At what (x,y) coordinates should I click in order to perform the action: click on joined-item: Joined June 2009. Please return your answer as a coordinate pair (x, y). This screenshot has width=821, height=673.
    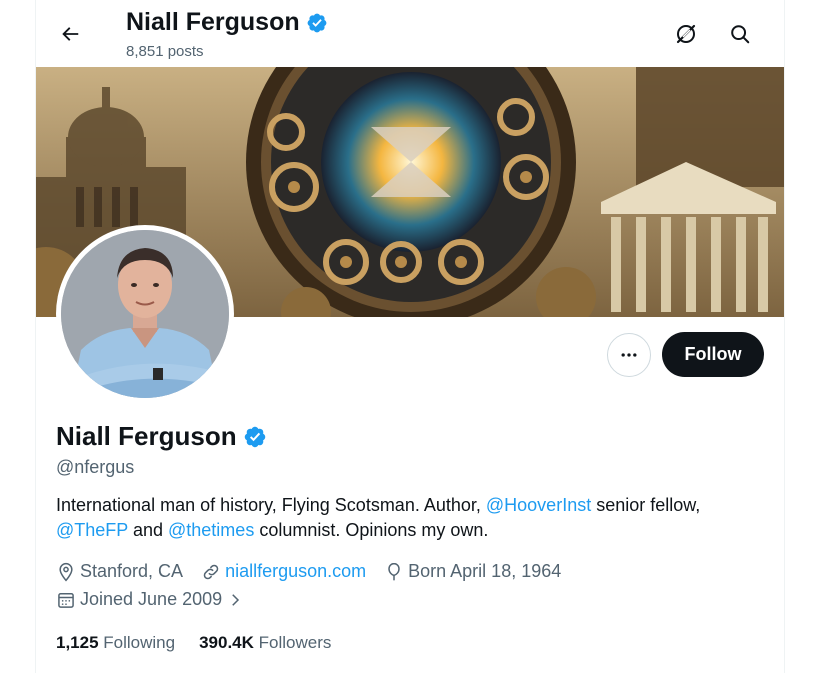
    Looking at the image, I should click on (150, 599).